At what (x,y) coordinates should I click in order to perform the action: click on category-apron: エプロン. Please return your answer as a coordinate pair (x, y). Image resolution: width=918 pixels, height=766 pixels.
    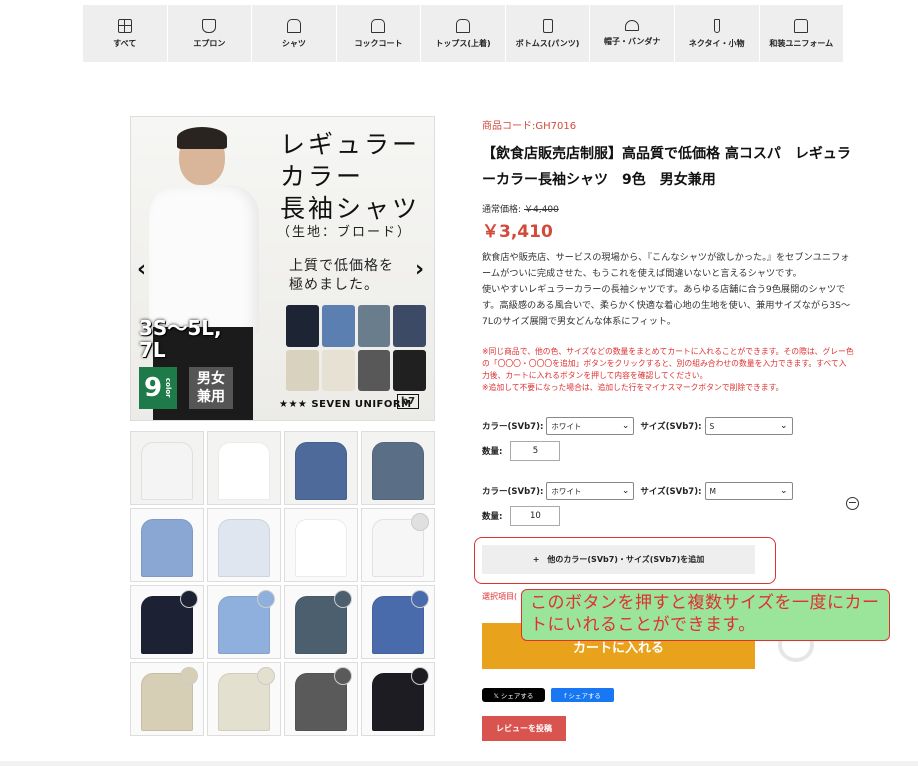
    Looking at the image, I should click on (209, 33).